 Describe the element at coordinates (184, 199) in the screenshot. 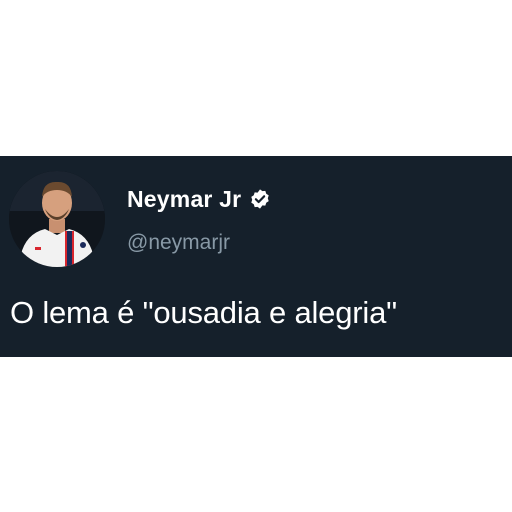

I see `author-name: Neymar Jr` at that location.